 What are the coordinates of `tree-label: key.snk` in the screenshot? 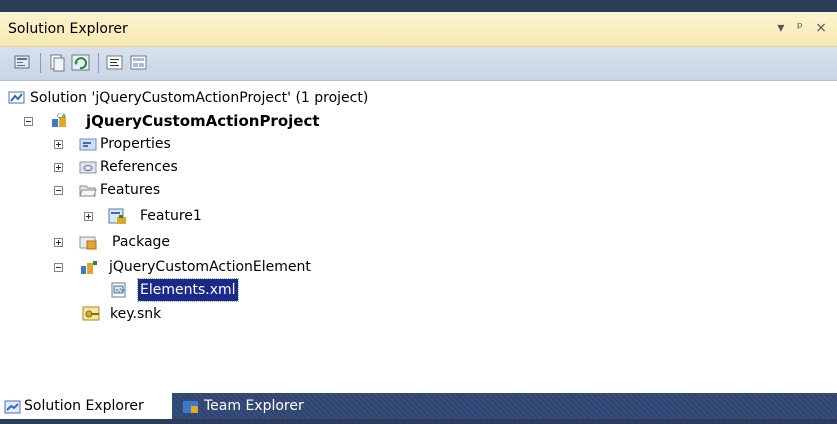 It's located at (136, 314).